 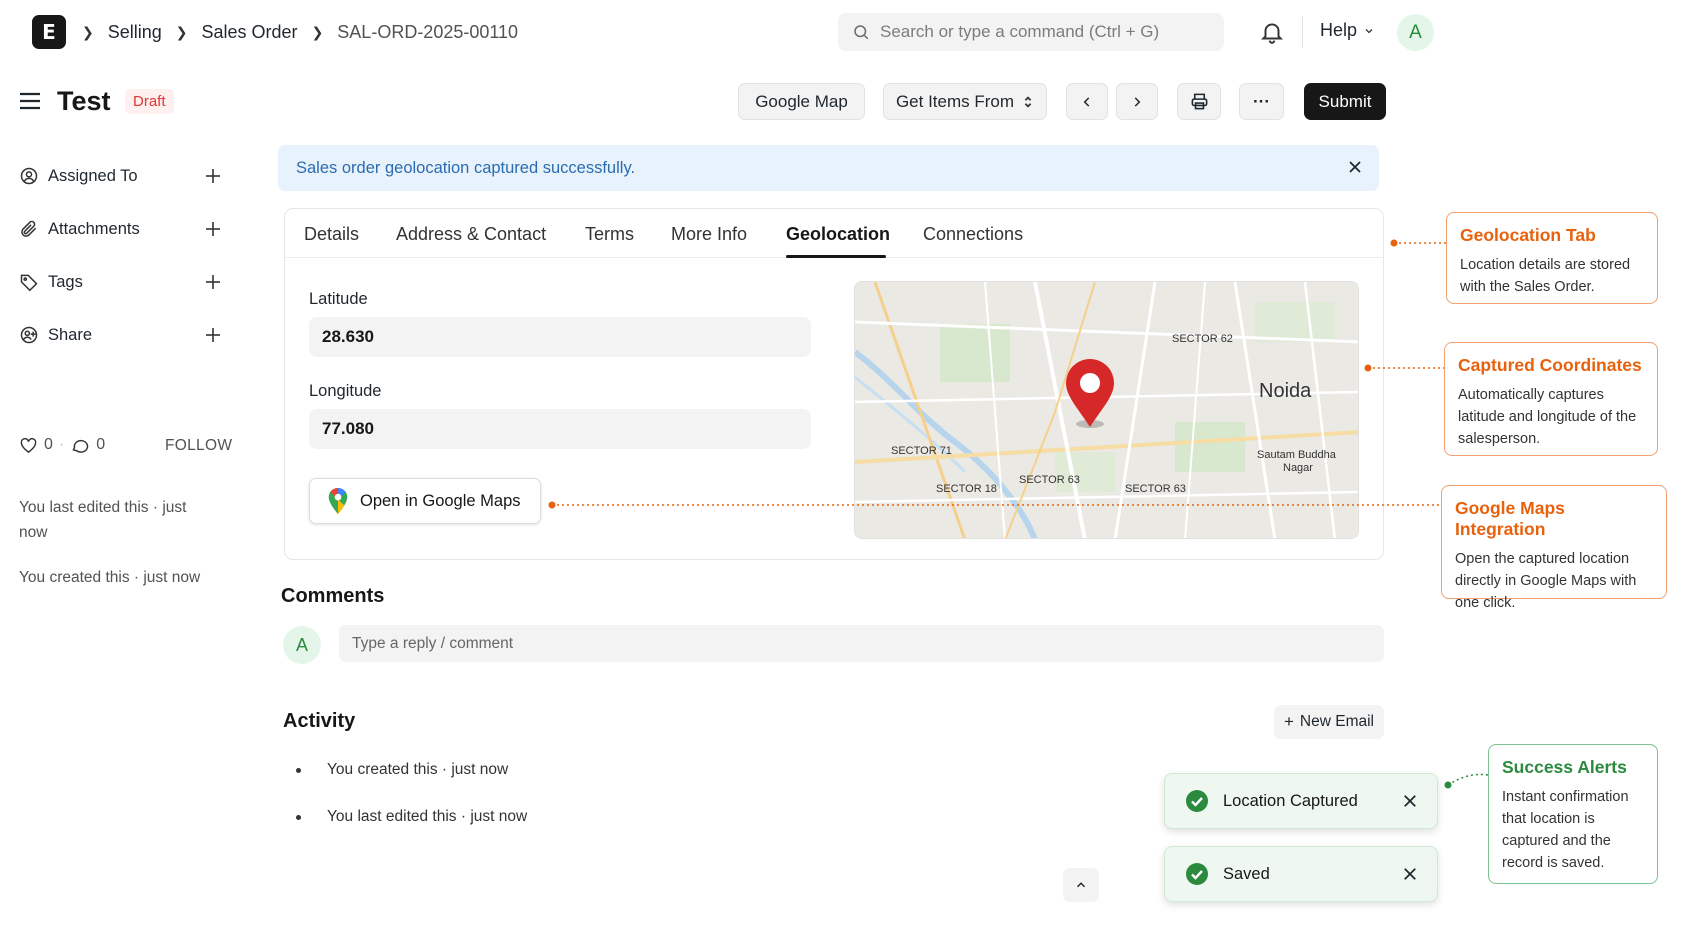 I want to click on toast-message: Saved, so click(x=1246, y=873).